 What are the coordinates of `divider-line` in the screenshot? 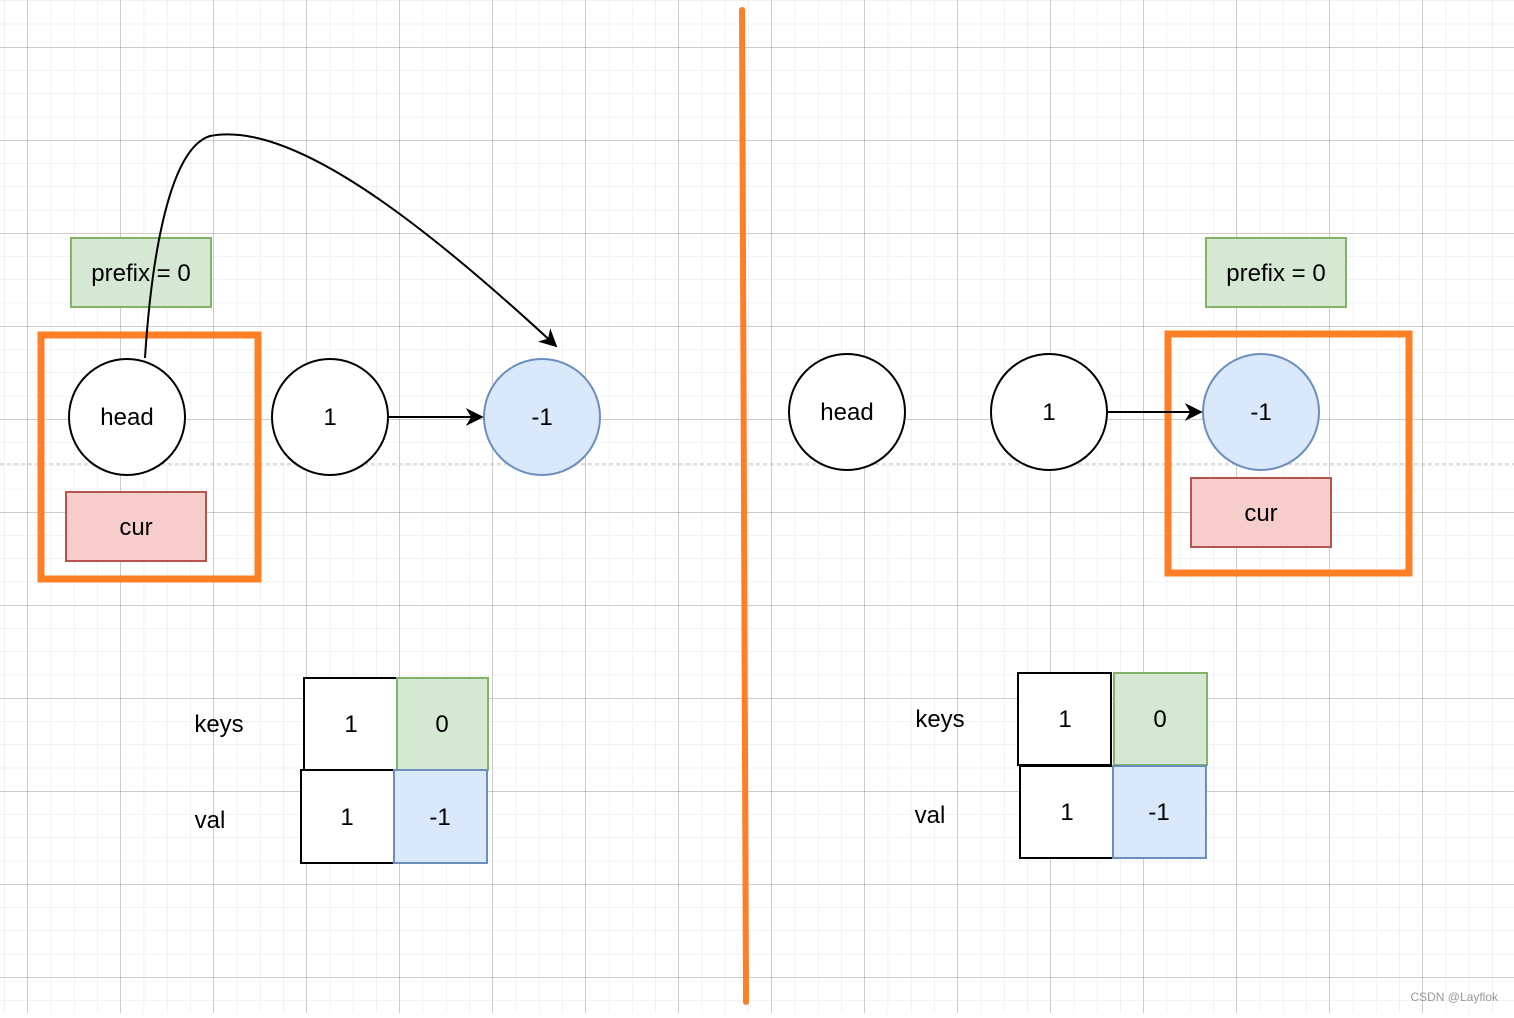 It's located at (744, 506).